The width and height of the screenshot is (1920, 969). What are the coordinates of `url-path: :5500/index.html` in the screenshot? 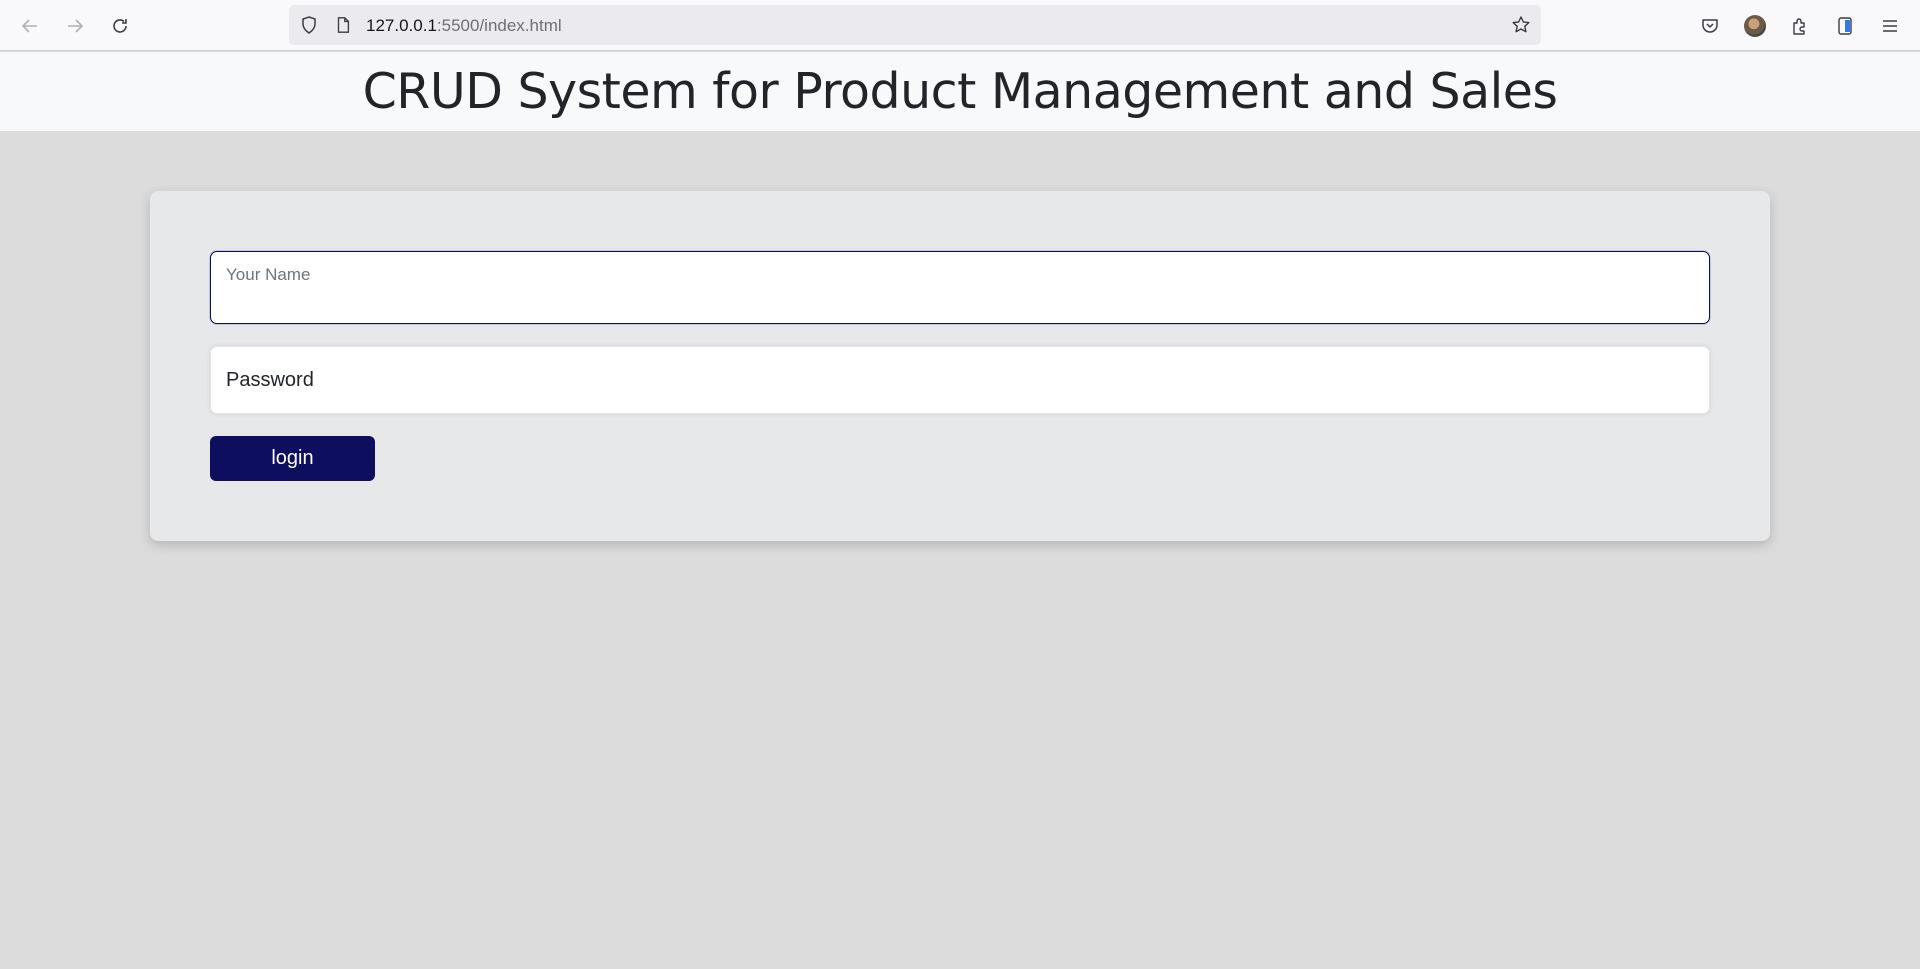 It's located at (499, 25).